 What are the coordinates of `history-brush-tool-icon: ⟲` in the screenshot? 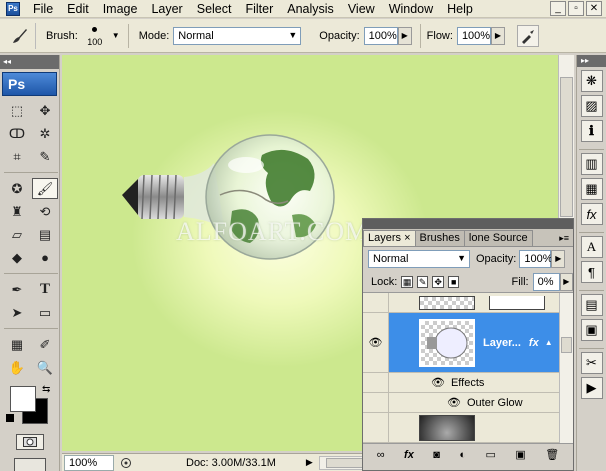 It's located at (45, 211).